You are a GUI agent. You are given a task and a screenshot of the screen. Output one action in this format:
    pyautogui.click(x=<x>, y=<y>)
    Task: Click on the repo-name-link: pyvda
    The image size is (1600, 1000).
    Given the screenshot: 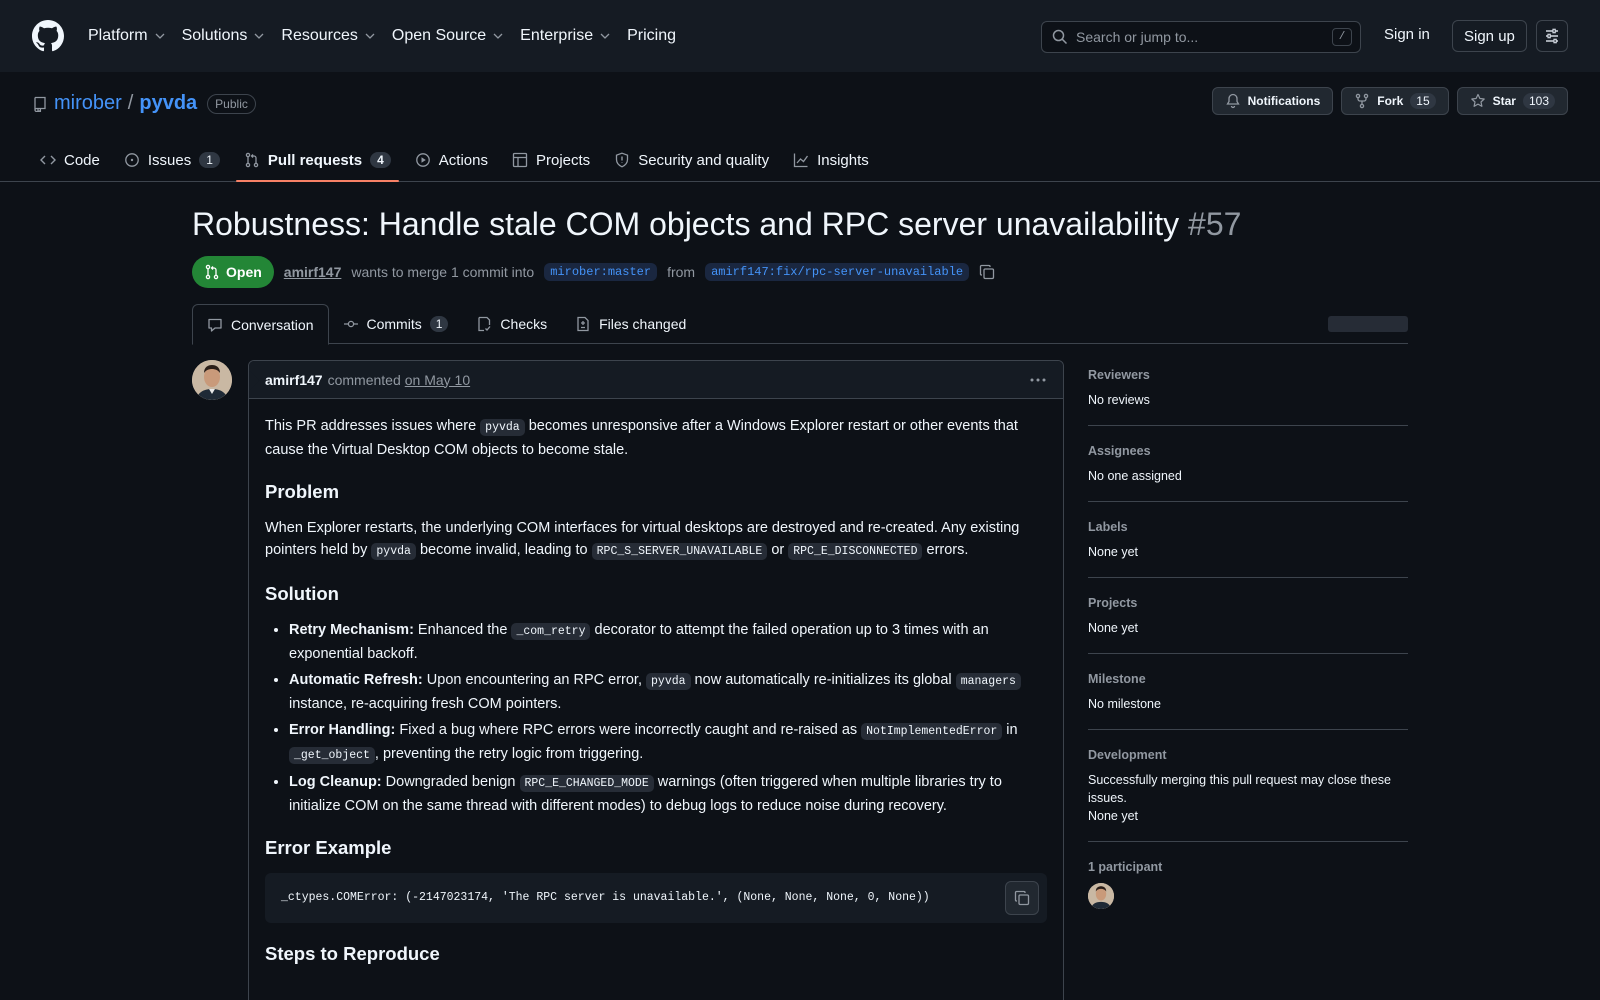 What is the action you would take?
    pyautogui.click(x=168, y=103)
    